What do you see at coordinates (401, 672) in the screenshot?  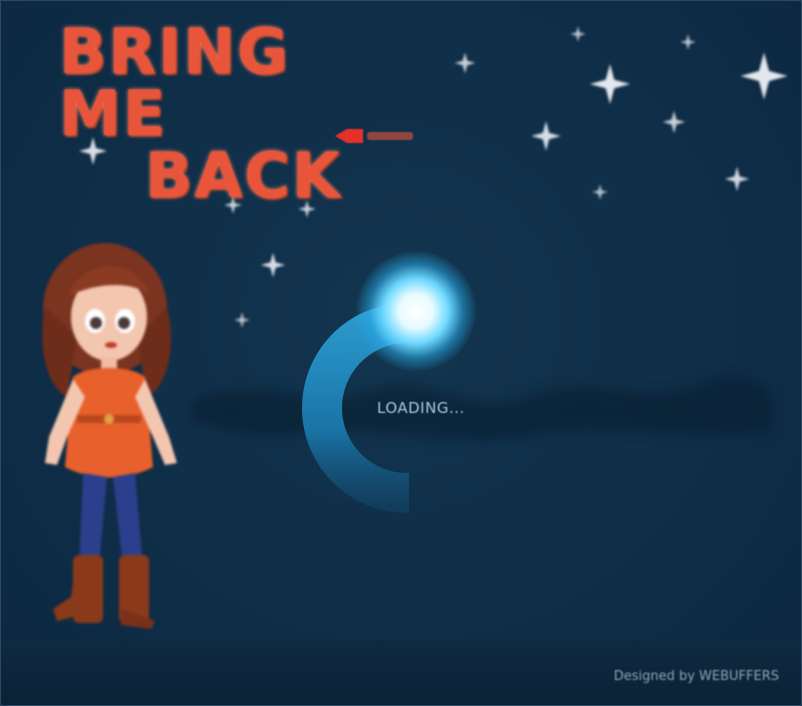 I see `footer-bar: Designed by WEBUFFERS` at bounding box center [401, 672].